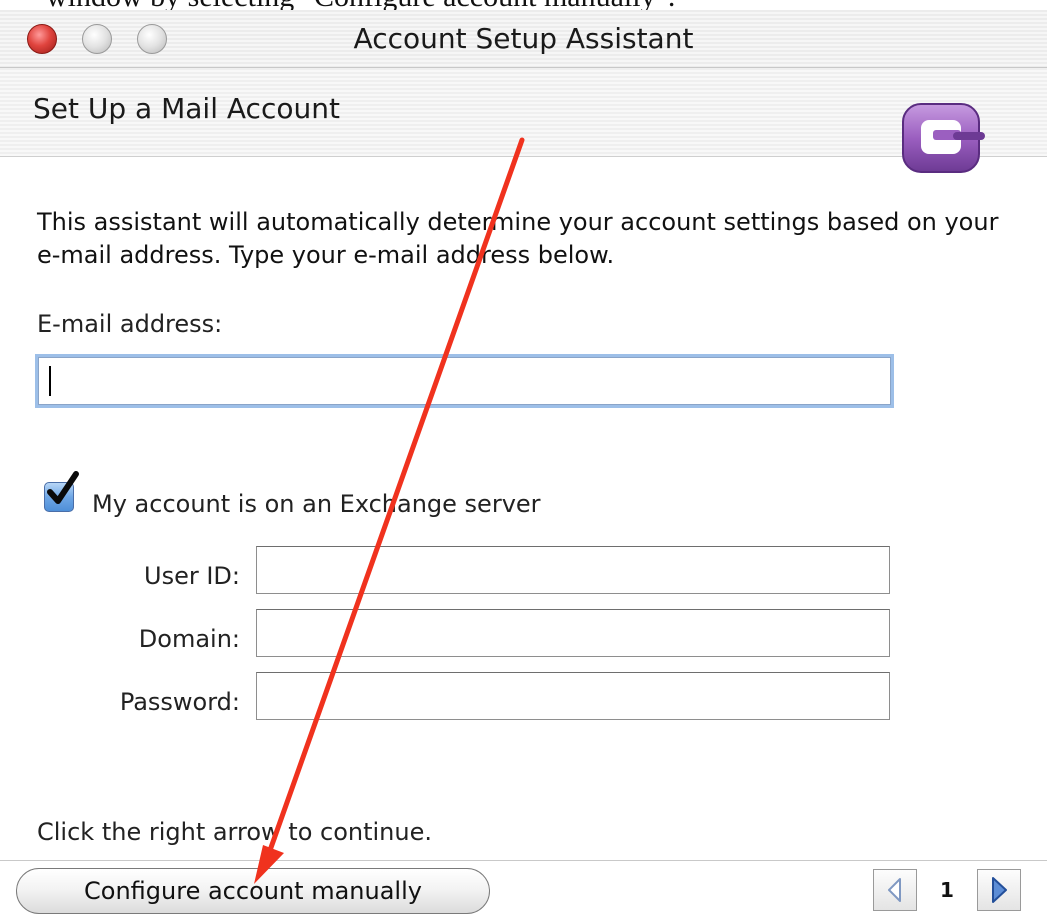 The height and width of the screenshot is (924, 1047). I want to click on email-label: E-mail address:, so click(130, 324).